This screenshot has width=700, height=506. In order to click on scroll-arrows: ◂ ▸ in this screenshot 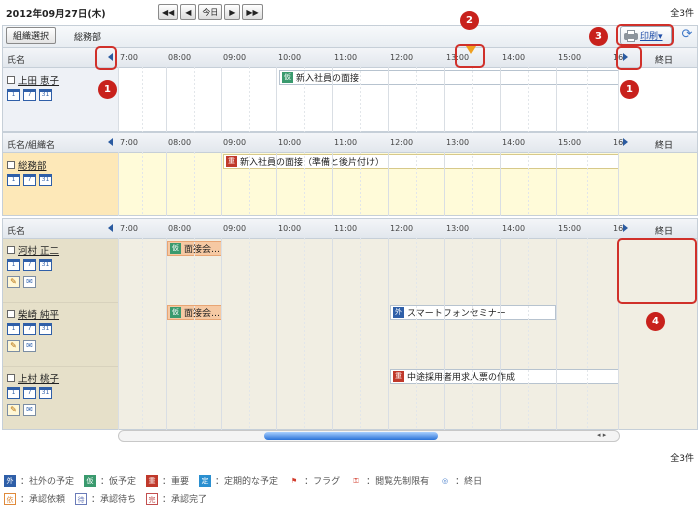, I will do `click(601, 435)`.